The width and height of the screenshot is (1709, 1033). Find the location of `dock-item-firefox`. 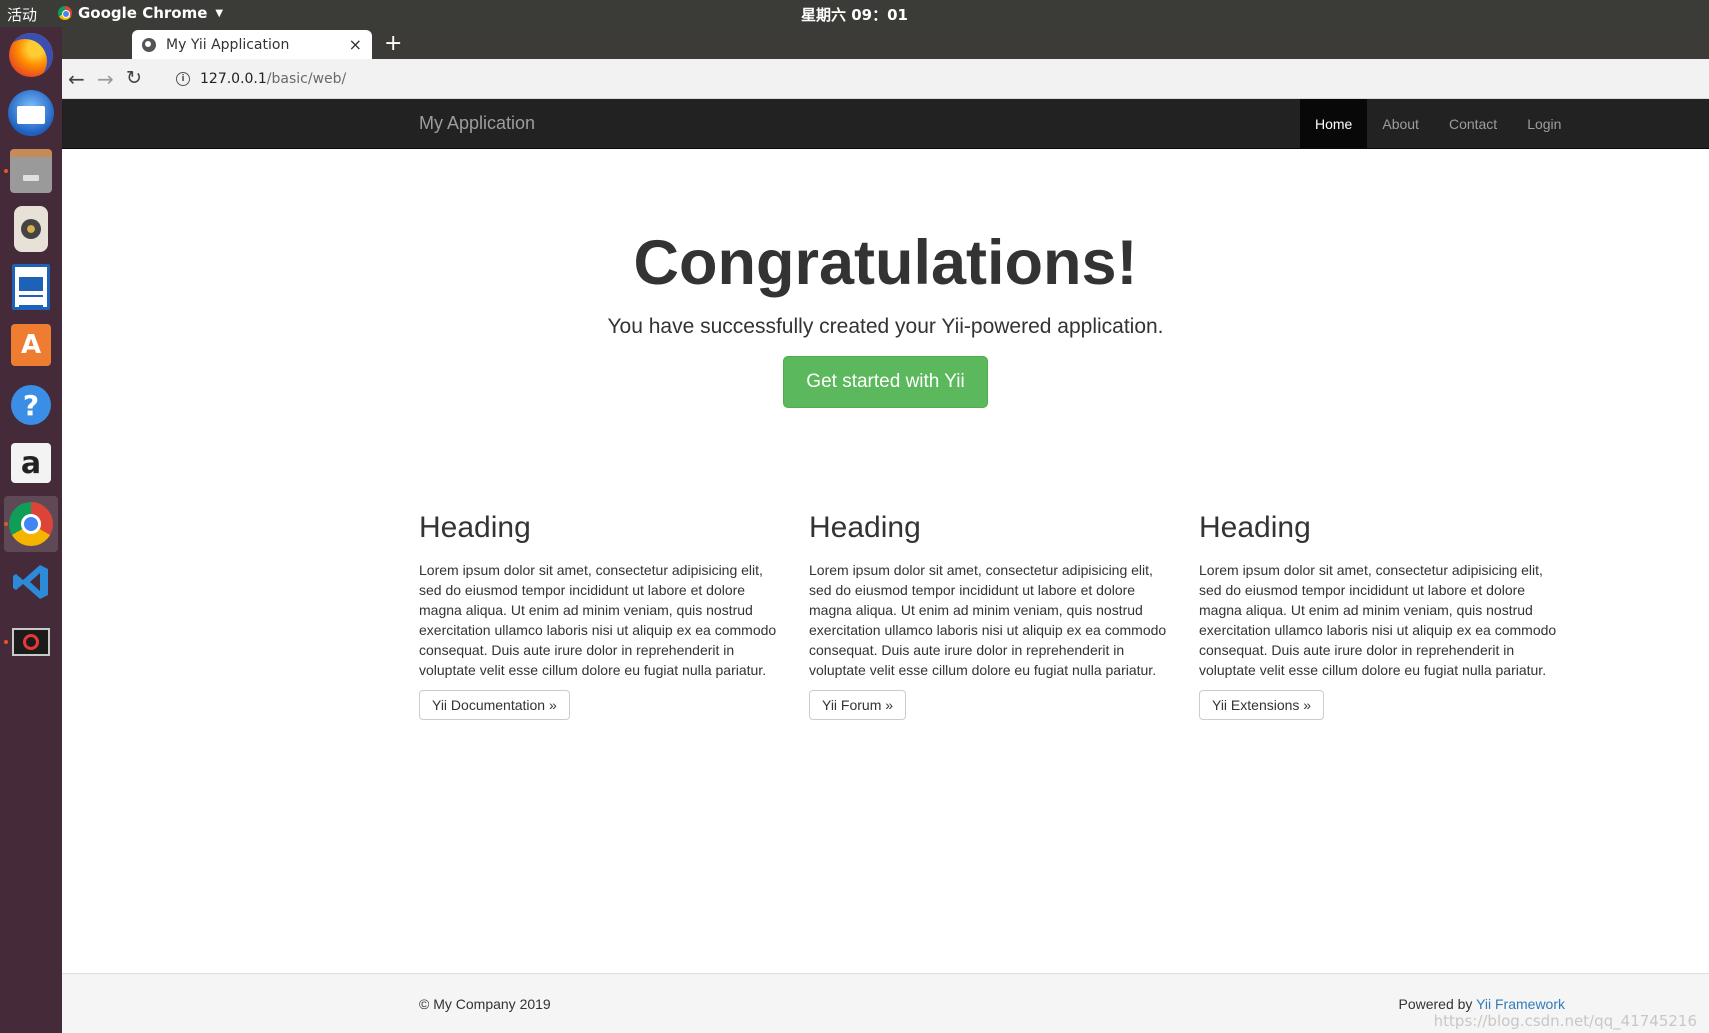

dock-item-firefox is located at coordinates (31, 55).